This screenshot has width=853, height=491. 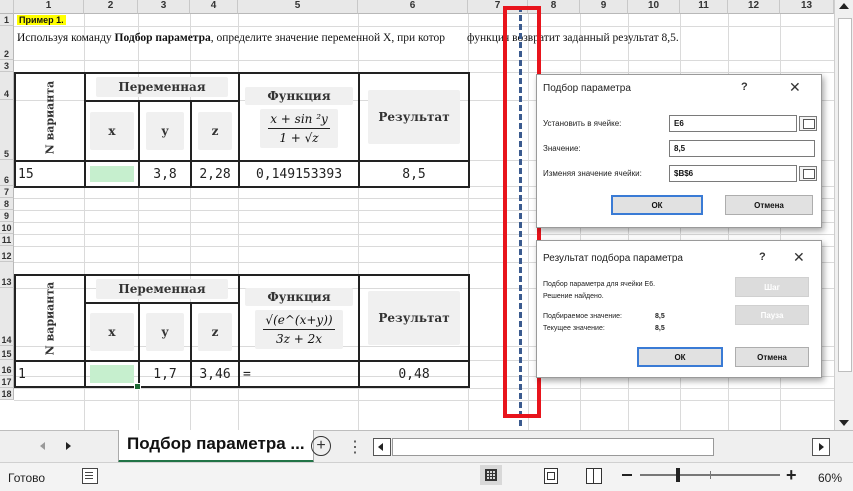 I want to click on t2-x-value, so click(x=112, y=374).